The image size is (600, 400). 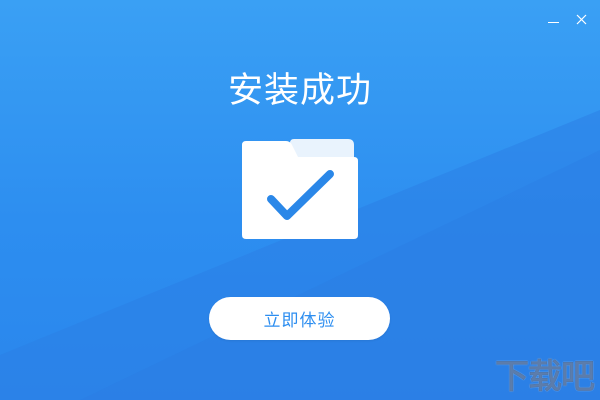 What do you see at coordinates (553, 22) in the screenshot?
I see `minimize-icon` at bounding box center [553, 22].